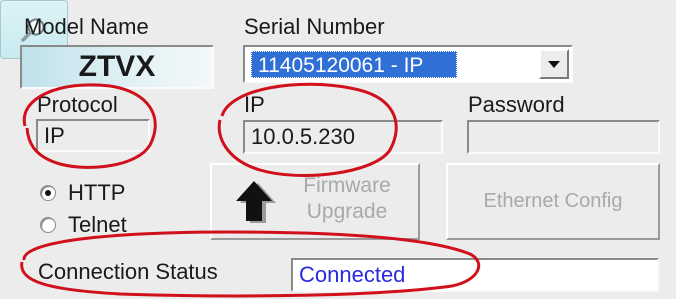  I want to click on http-radio-label: HTTP, so click(97, 192).